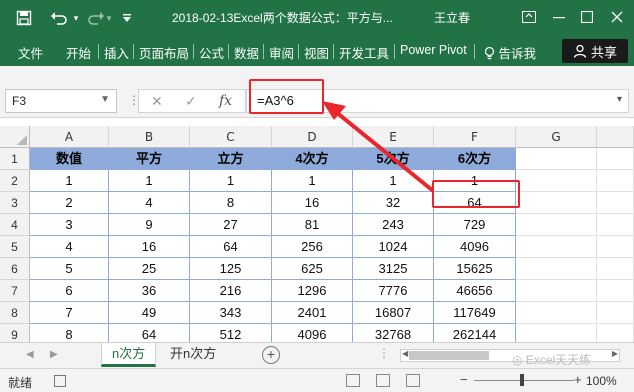 The width and height of the screenshot is (634, 392). Describe the element at coordinates (15, 225) in the screenshot. I see `row-header-4: 4` at that location.